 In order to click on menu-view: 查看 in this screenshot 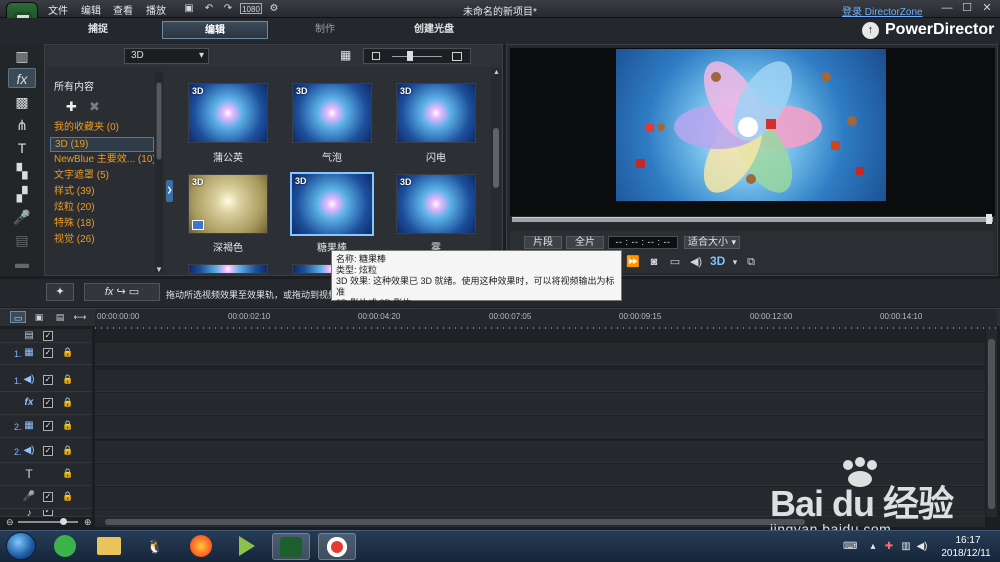, I will do `click(123, 9)`.